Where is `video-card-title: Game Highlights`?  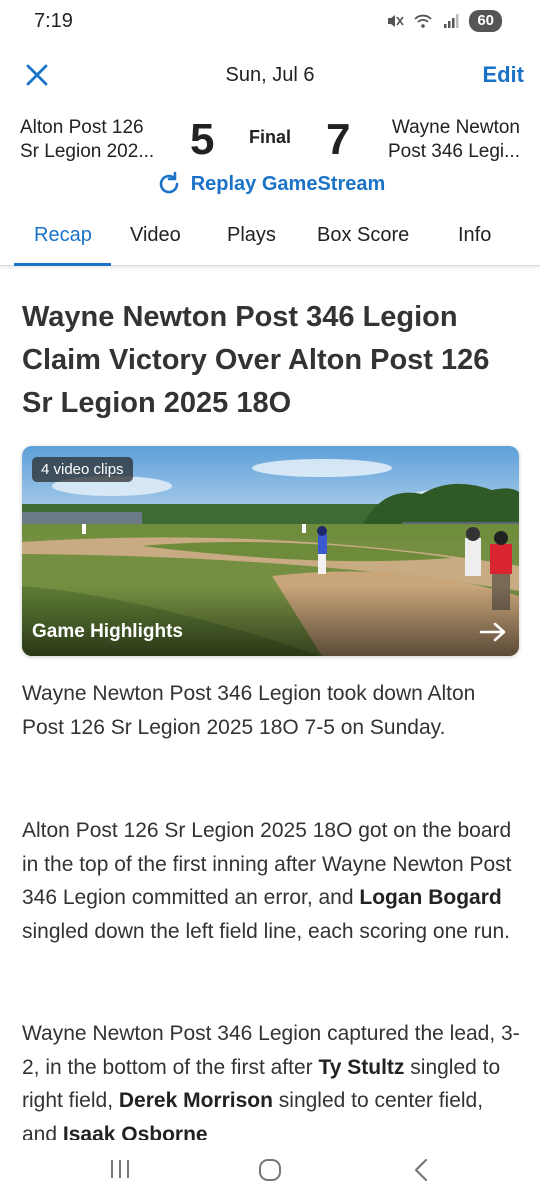 video-card-title: Game Highlights is located at coordinates (107, 631).